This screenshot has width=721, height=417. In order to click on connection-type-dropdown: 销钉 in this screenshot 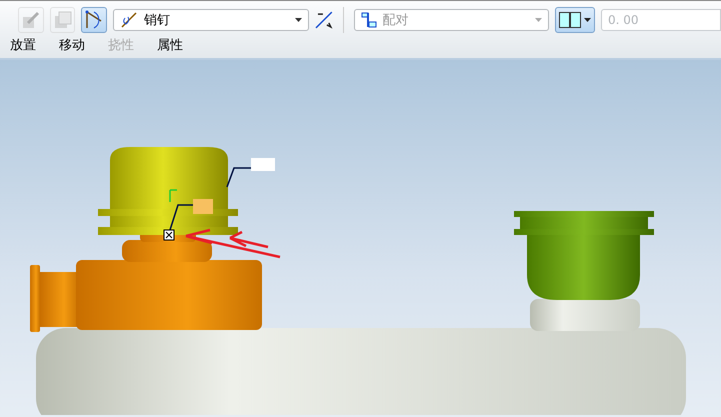, I will do `click(211, 20)`.